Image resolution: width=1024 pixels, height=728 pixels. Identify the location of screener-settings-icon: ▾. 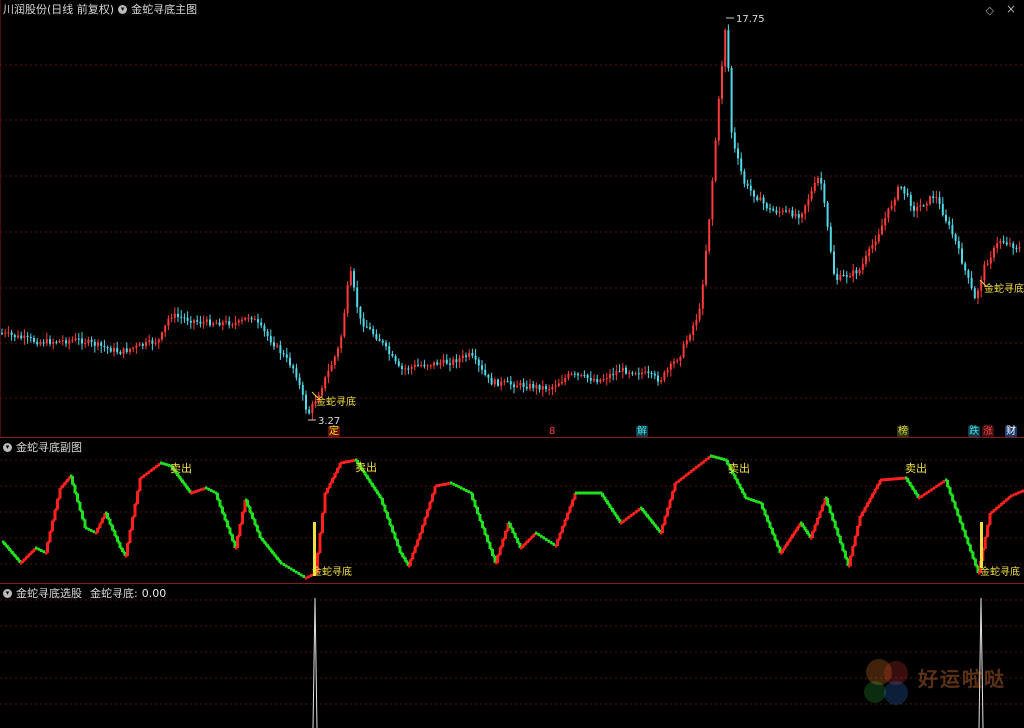
(7, 593).